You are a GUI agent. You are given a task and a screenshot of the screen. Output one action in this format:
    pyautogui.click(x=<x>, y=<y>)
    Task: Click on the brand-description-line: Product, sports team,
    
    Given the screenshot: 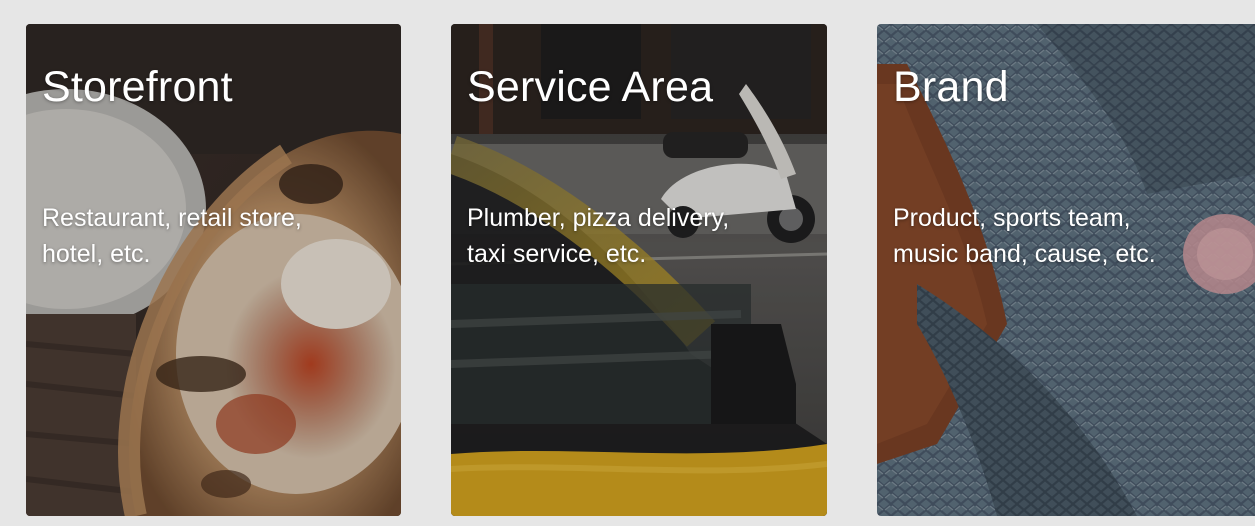 What is the action you would take?
    pyautogui.click(x=1012, y=218)
    